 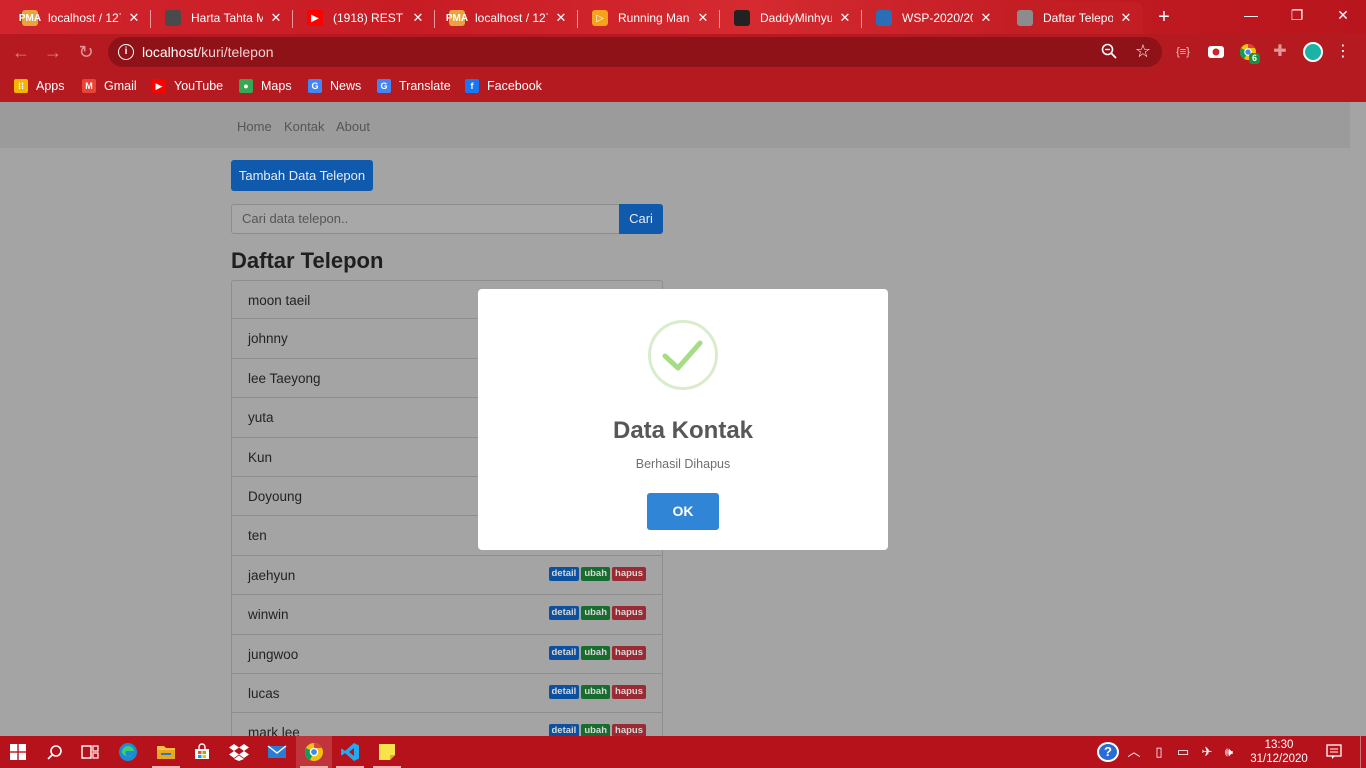 I want to click on bookmark-label: Gmail, so click(x=120, y=86).